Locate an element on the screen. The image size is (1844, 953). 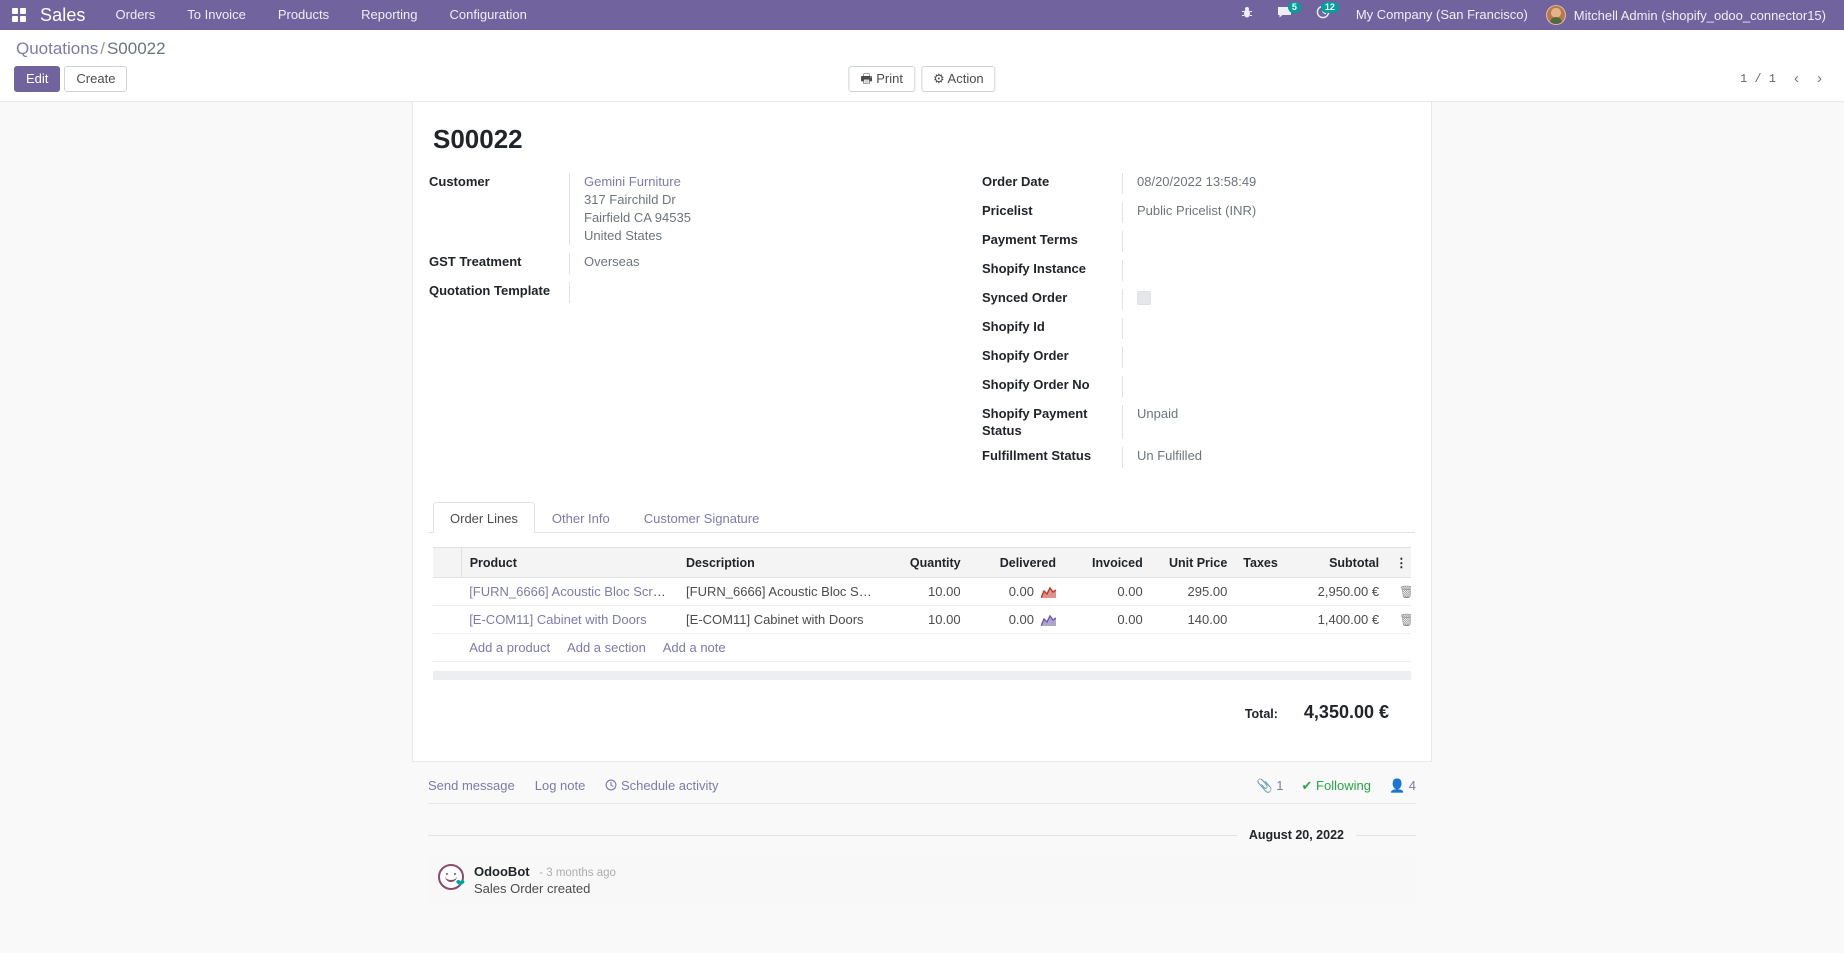
apps-menu-button is located at coordinates (19, 15).